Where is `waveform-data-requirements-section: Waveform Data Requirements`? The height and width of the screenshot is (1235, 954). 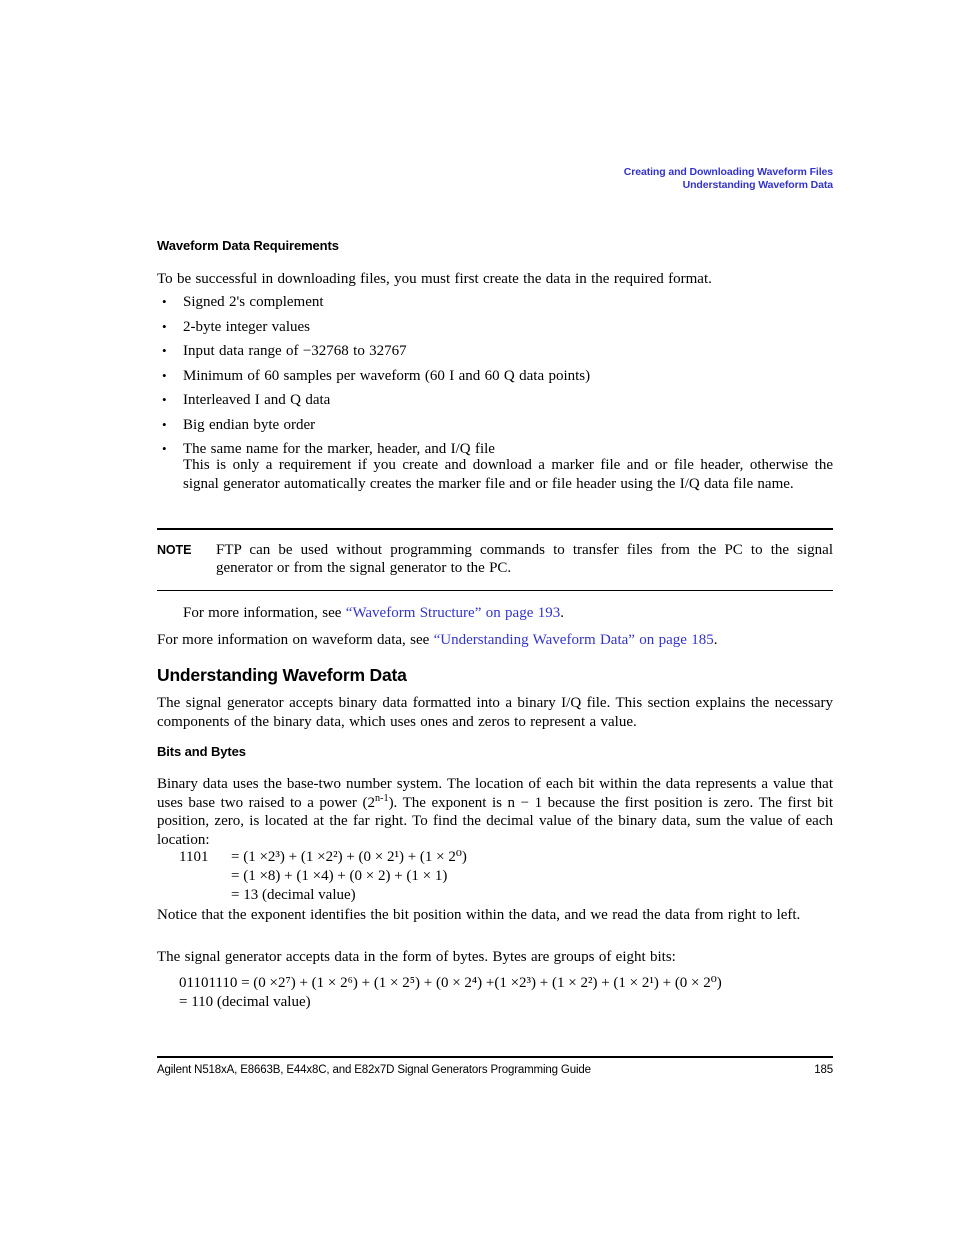 waveform-data-requirements-section: Waveform Data Requirements is located at coordinates (495, 246).